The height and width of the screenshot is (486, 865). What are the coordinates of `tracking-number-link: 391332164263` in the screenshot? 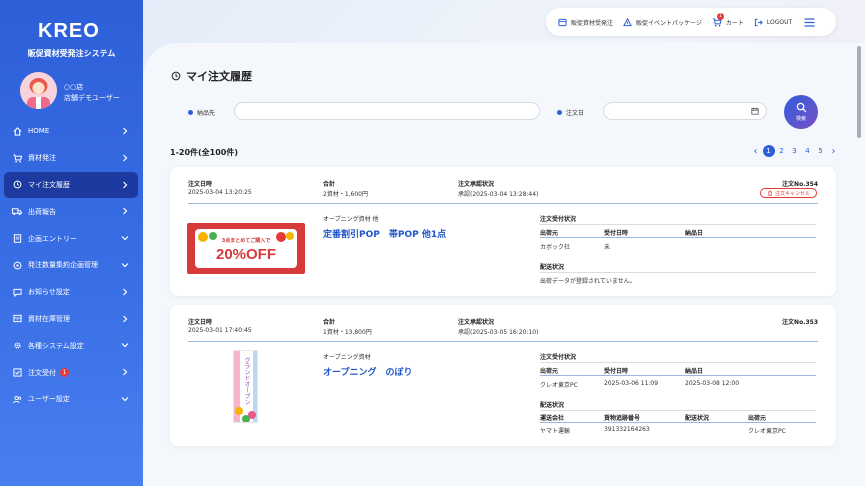 It's located at (627, 429).